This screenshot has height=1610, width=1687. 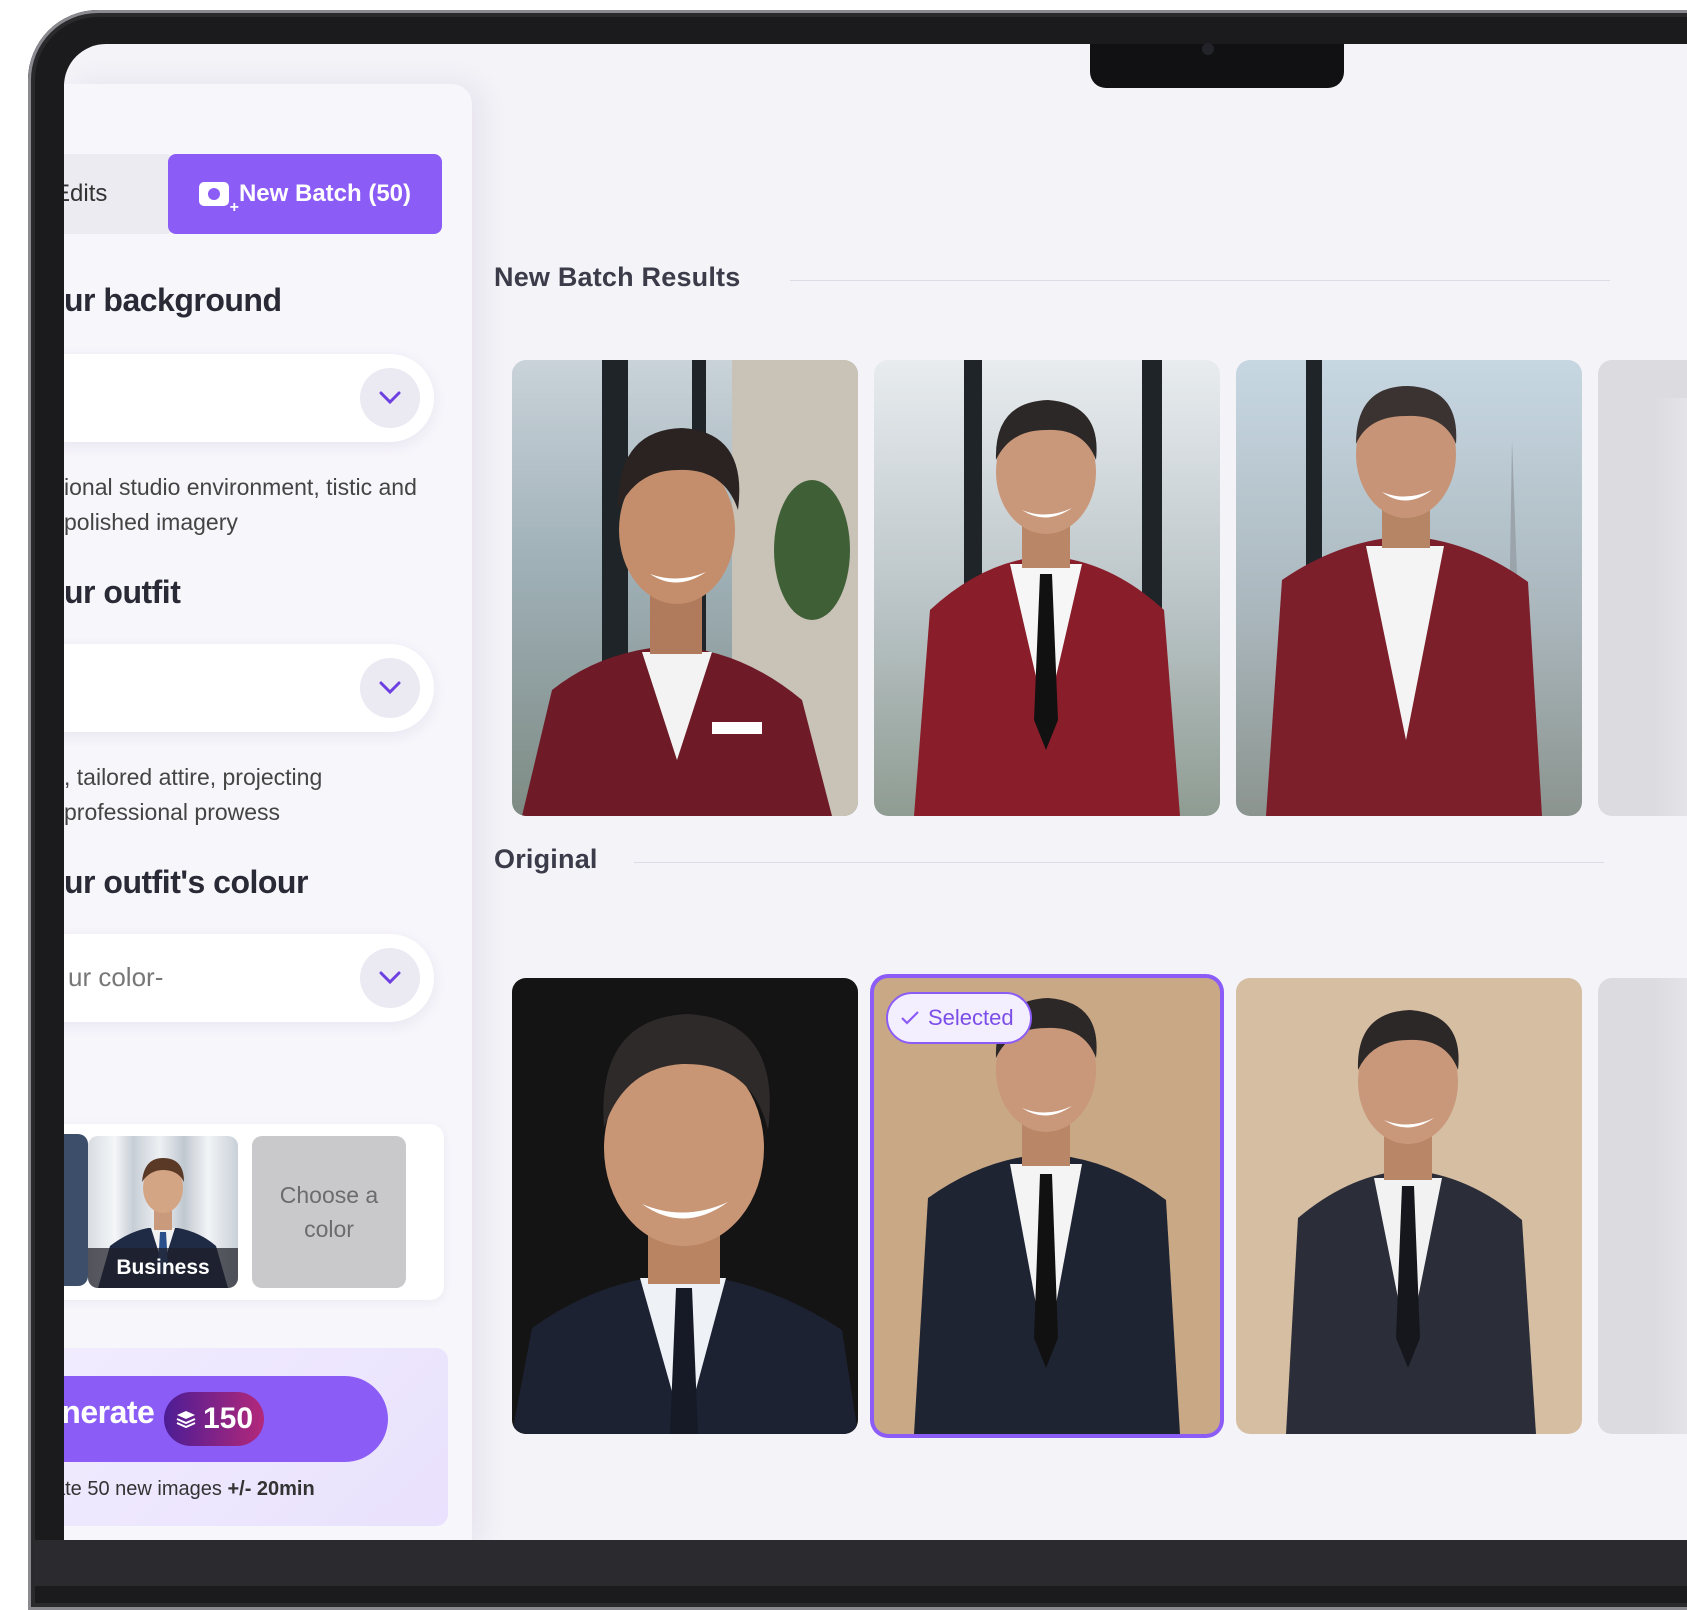 I want to click on credit-count: 150, so click(x=228, y=1418).